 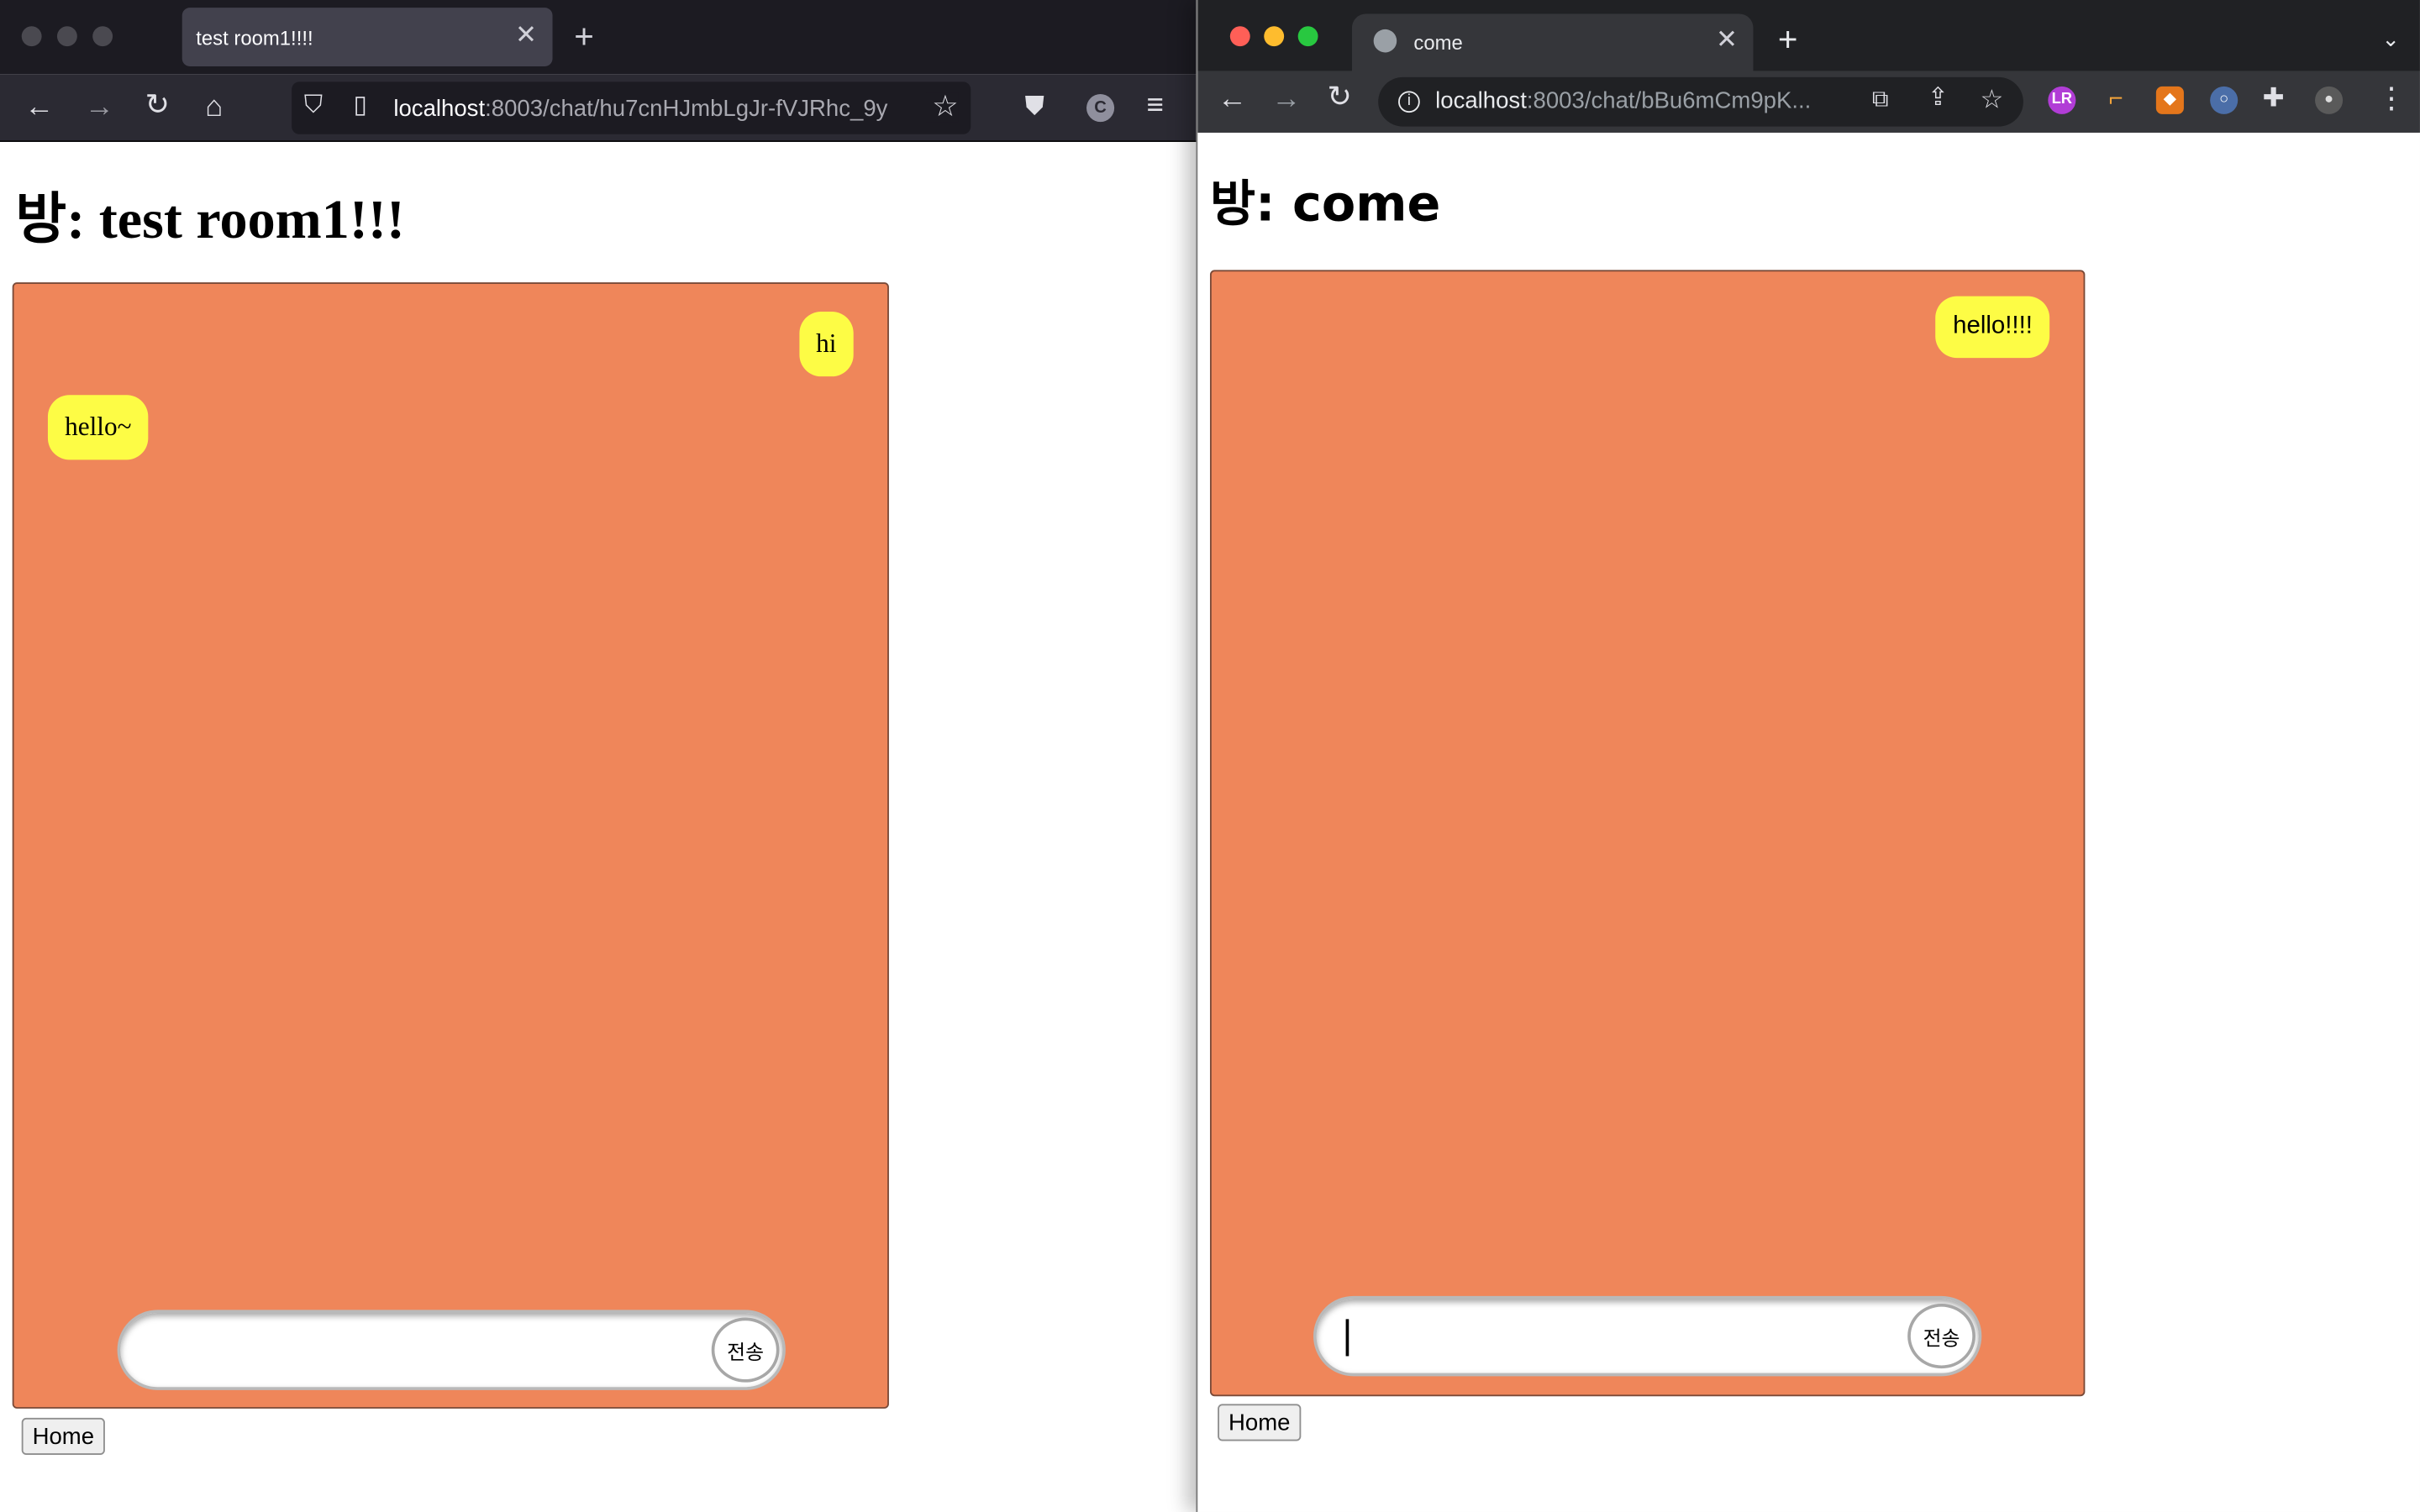 What do you see at coordinates (1385, 41) in the screenshot?
I see `globe-icon` at bounding box center [1385, 41].